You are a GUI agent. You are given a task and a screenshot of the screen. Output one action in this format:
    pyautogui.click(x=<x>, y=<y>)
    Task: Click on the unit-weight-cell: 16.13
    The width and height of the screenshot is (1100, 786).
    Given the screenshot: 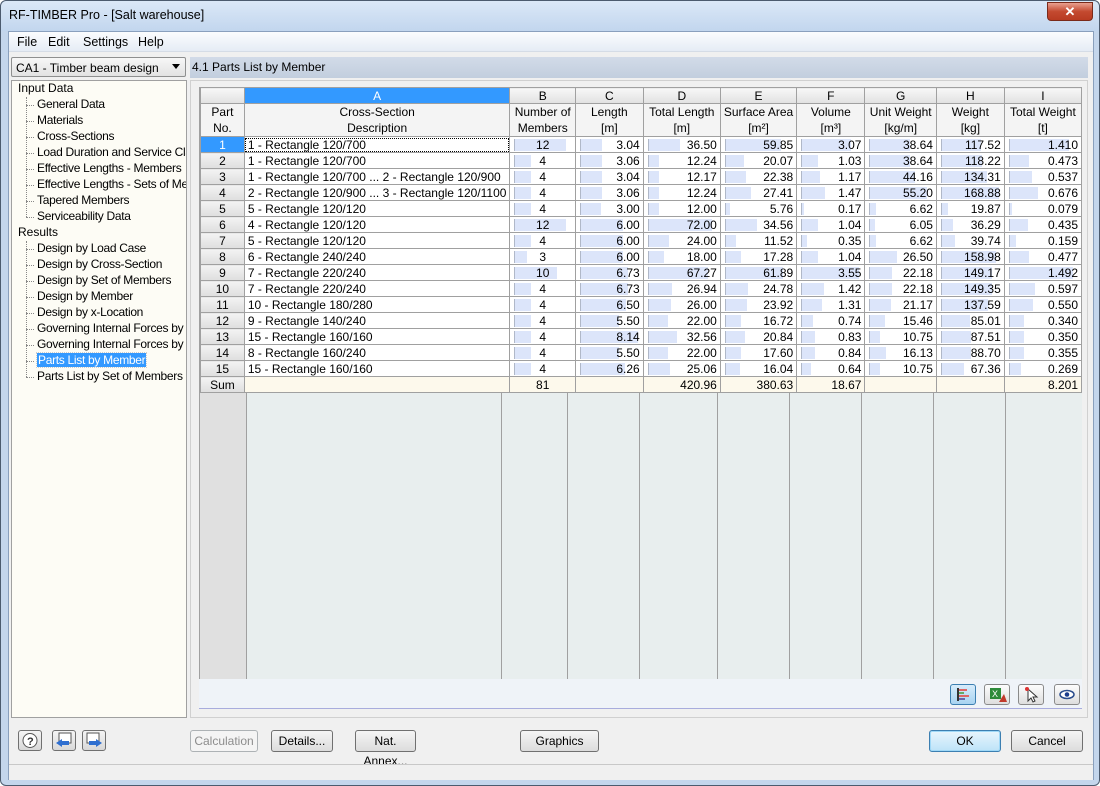 What is the action you would take?
    pyautogui.click(x=900, y=352)
    